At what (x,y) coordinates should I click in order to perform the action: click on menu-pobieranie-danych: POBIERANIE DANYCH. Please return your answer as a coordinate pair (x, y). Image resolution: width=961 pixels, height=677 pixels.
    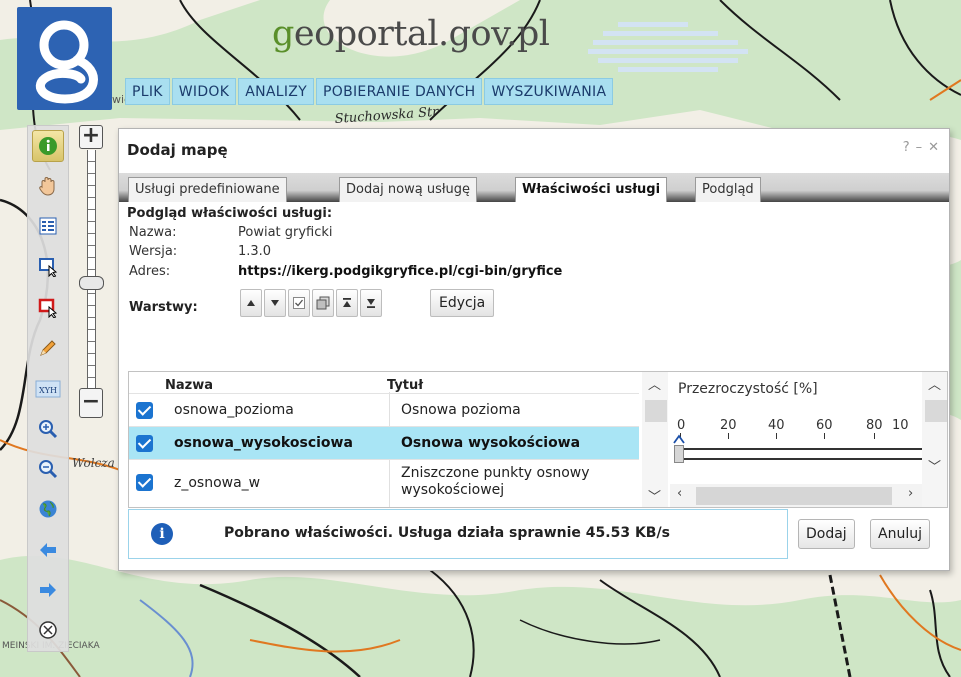
    Looking at the image, I should click on (399, 91).